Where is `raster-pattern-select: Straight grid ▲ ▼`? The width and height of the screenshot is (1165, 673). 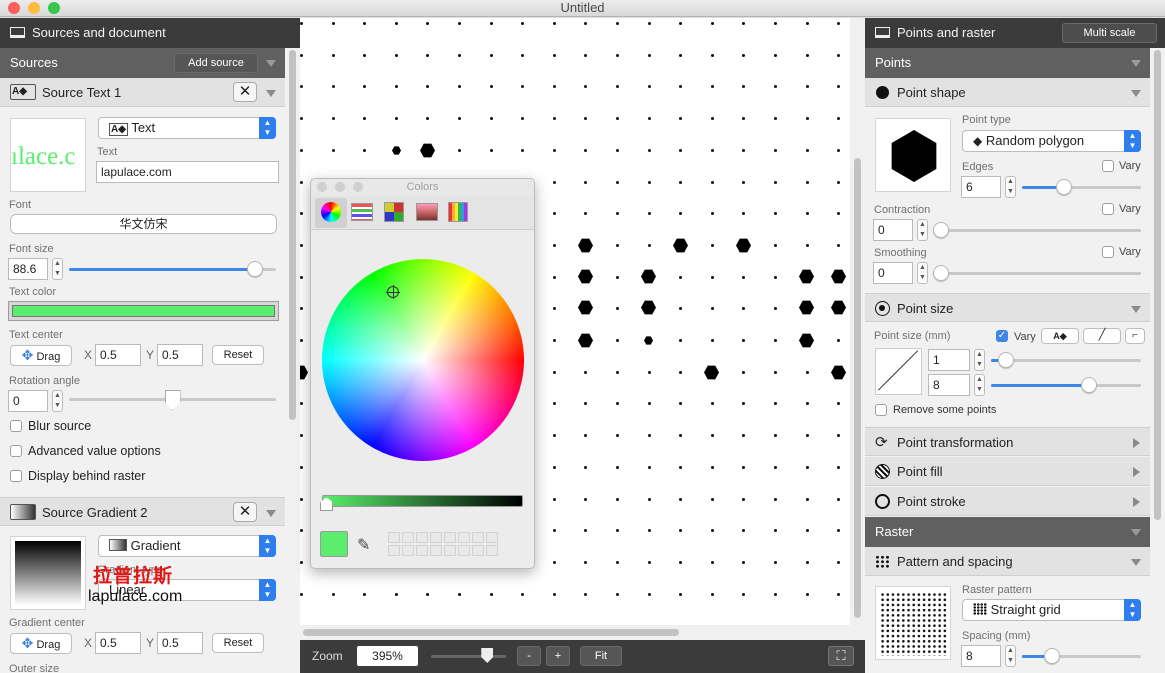 raster-pattern-select: Straight grid ▲ ▼ is located at coordinates (1051, 610).